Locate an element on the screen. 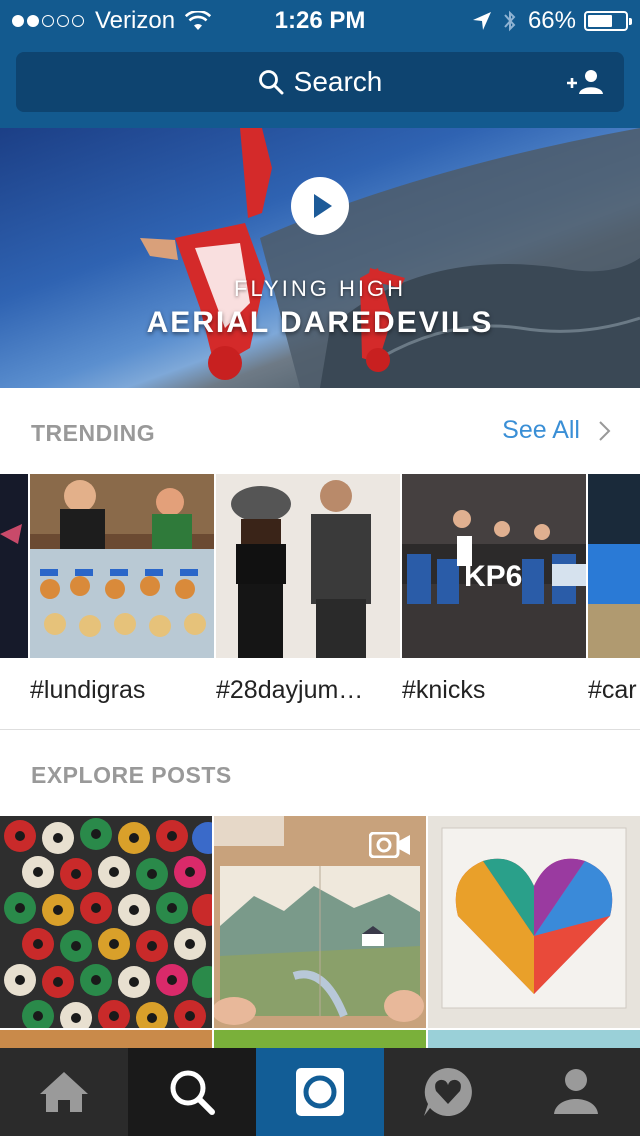  explore-heading: EXPLORE POSTS is located at coordinates (131, 775).